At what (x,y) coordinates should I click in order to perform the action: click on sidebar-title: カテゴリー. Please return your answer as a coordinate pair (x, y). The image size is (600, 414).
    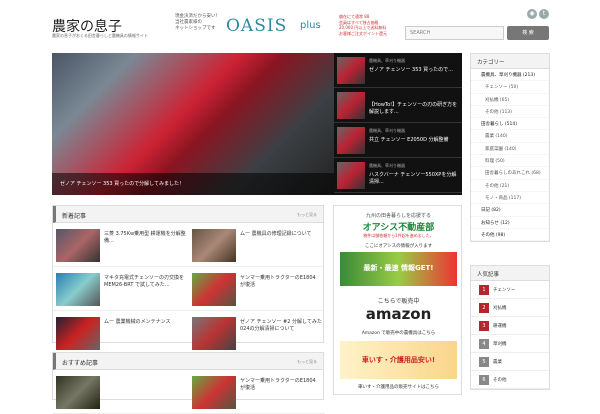
    Looking at the image, I should click on (510, 61).